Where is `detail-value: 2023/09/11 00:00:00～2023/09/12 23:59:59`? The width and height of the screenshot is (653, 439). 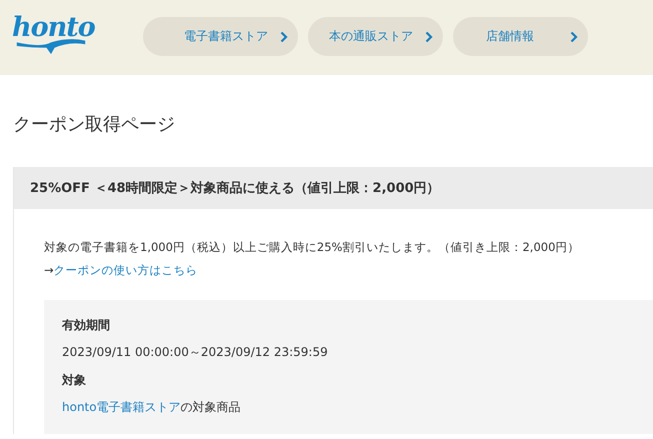 detail-value: 2023/09/11 00:00:00～2023/09/12 23:59:59 is located at coordinates (195, 352).